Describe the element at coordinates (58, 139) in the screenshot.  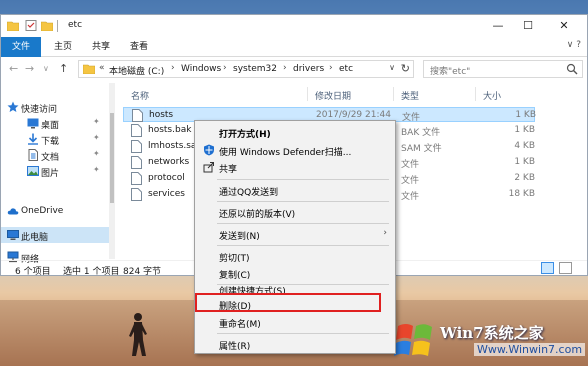
I see `nav-downloads: 下载 ✦` at that location.